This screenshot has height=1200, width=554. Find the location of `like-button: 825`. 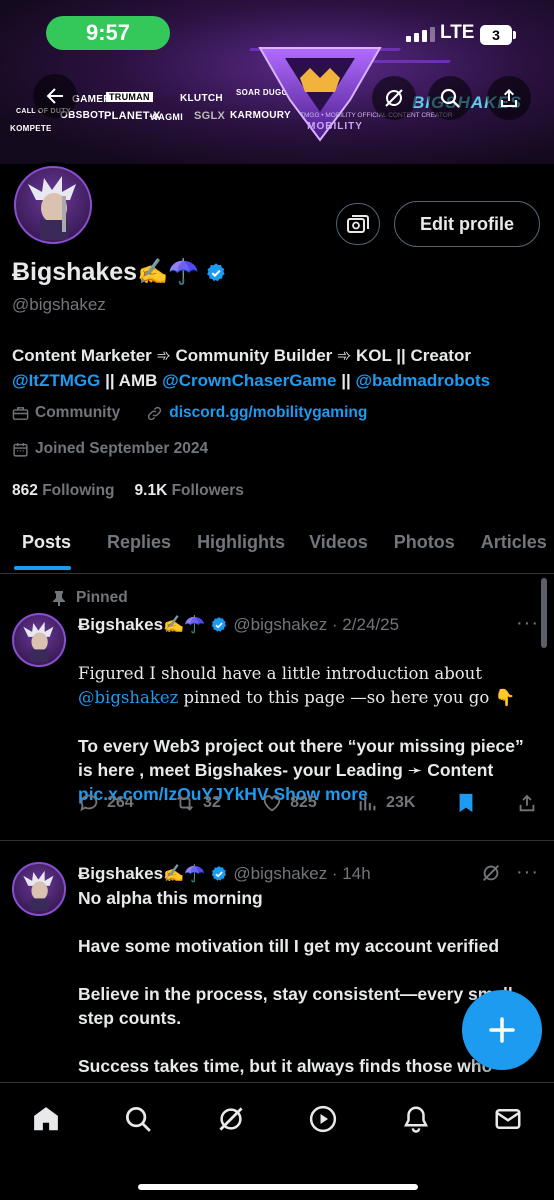

like-button: 825 is located at coordinates (289, 803).